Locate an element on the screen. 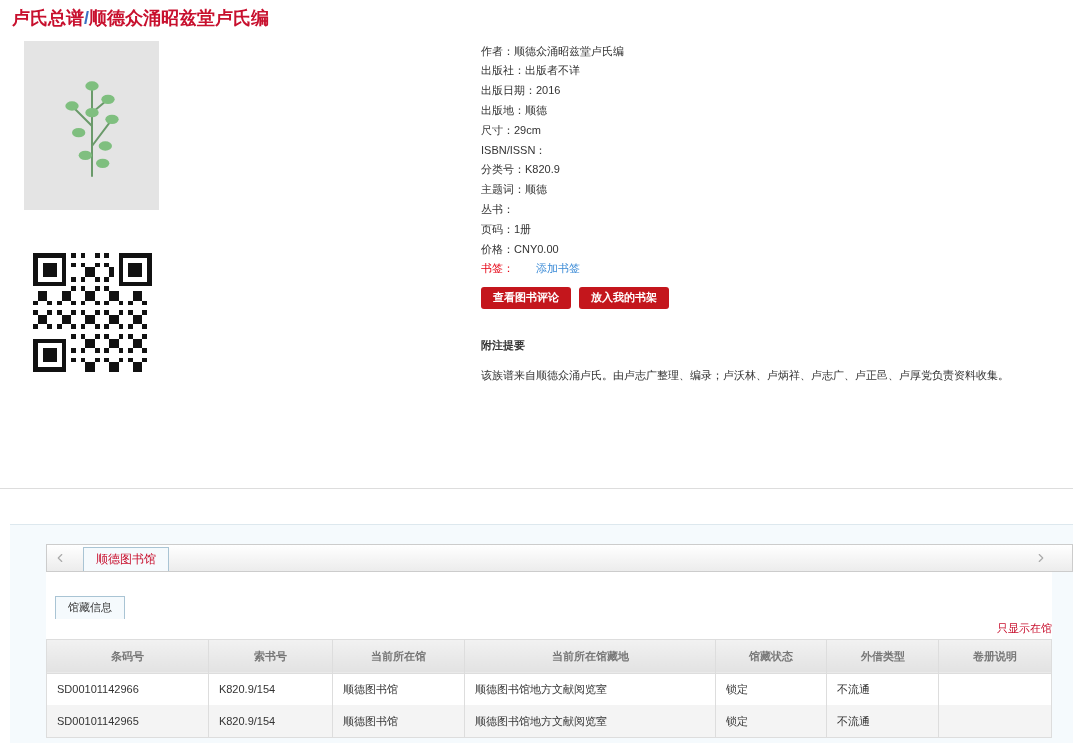  column-header: 索书号 is located at coordinates (270, 656).